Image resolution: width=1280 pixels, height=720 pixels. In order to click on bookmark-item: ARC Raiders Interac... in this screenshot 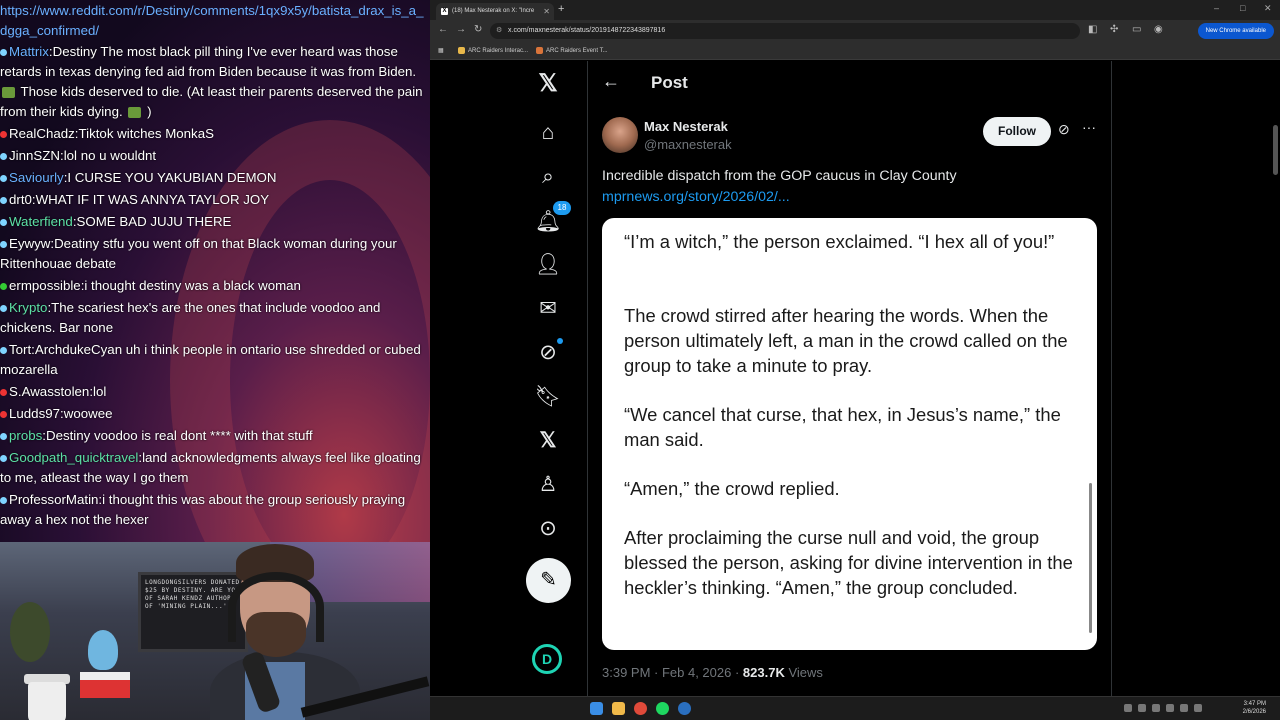, I will do `click(493, 51)`.